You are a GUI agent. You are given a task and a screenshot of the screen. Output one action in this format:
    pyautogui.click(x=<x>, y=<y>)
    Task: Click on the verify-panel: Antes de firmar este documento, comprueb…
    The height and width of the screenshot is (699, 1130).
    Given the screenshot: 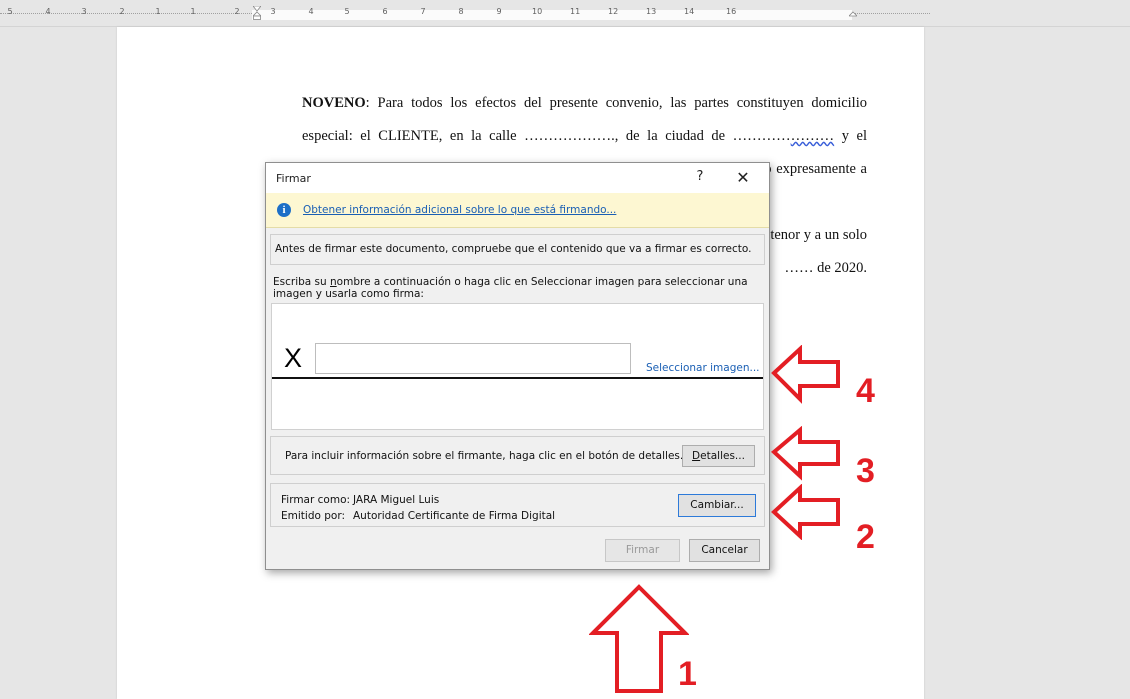 What is the action you would take?
    pyautogui.click(x=517, y=249)
    